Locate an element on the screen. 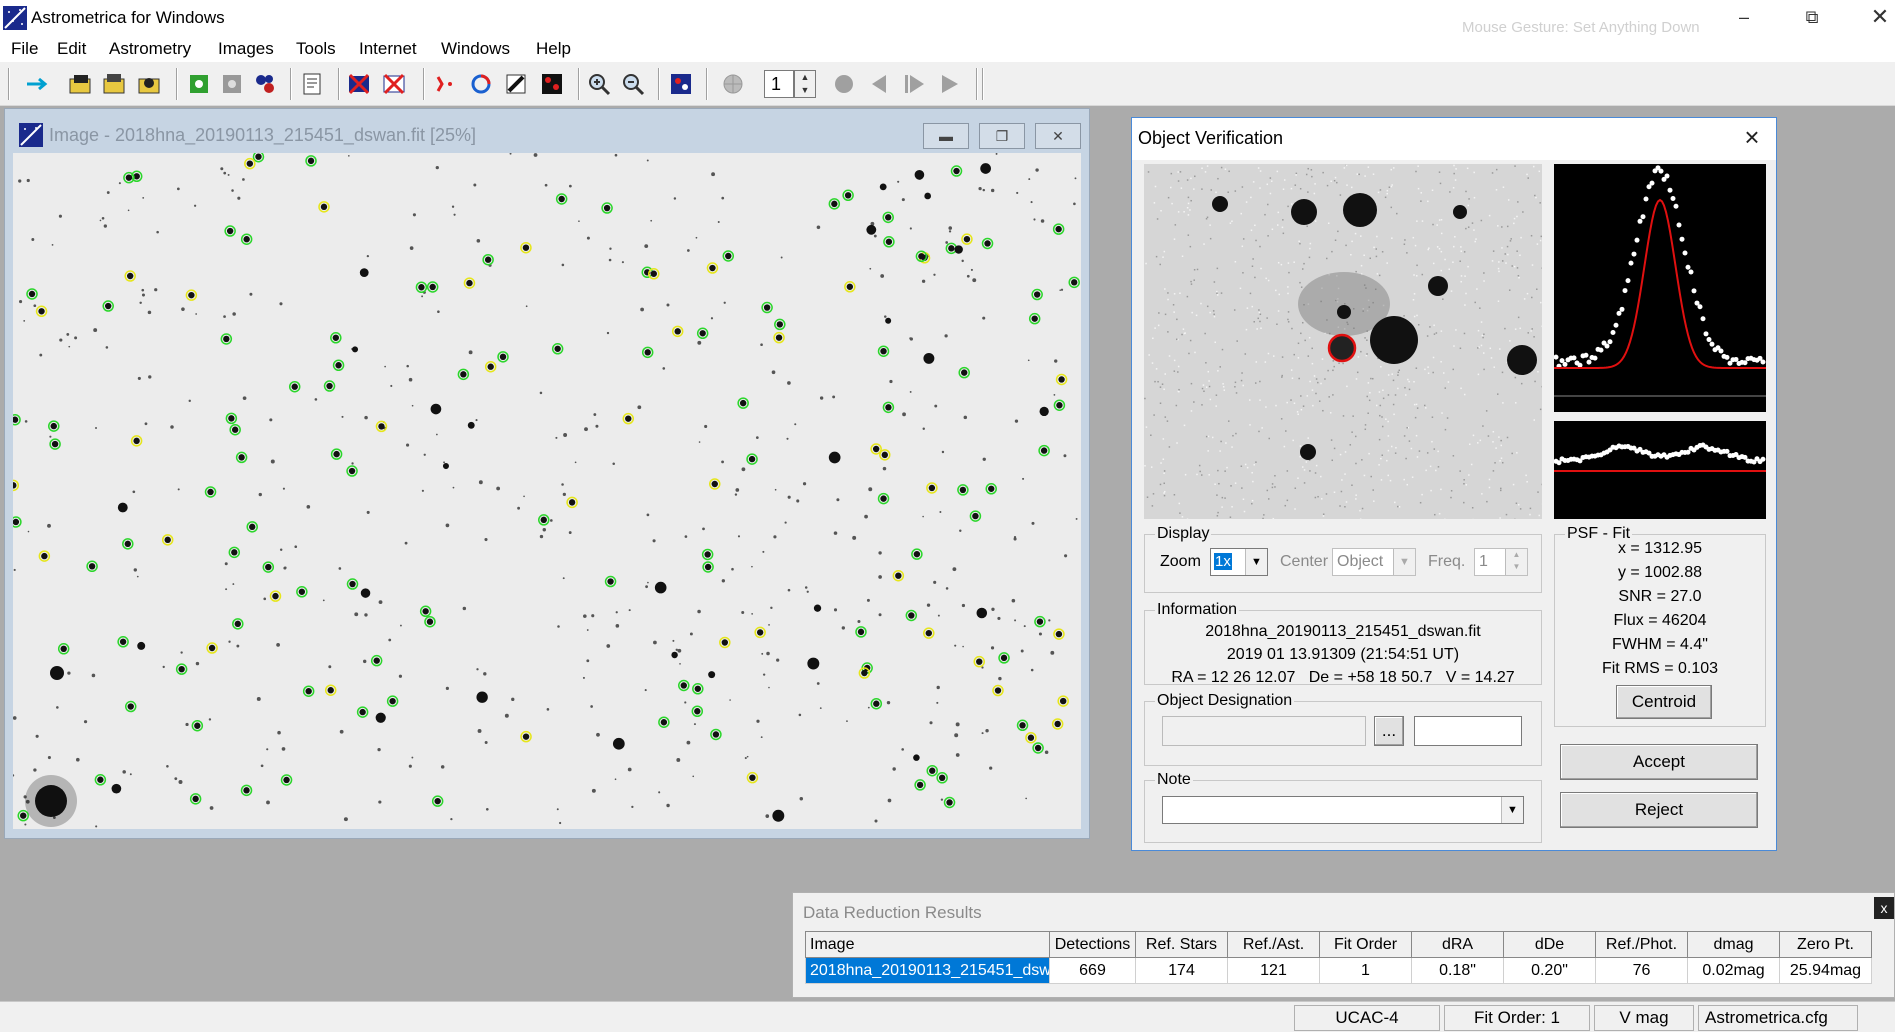  menu-astrometry: Astrometry is located at coordinates (150, 49).